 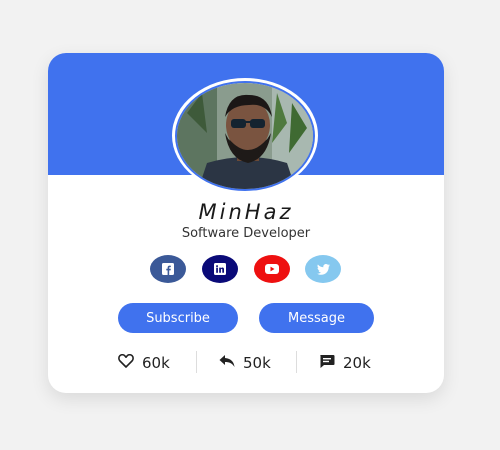 What do you see at coordinates (156, 363) in the screenshot?
I see `likes-count: 60k` at bounding box center [156, 363].